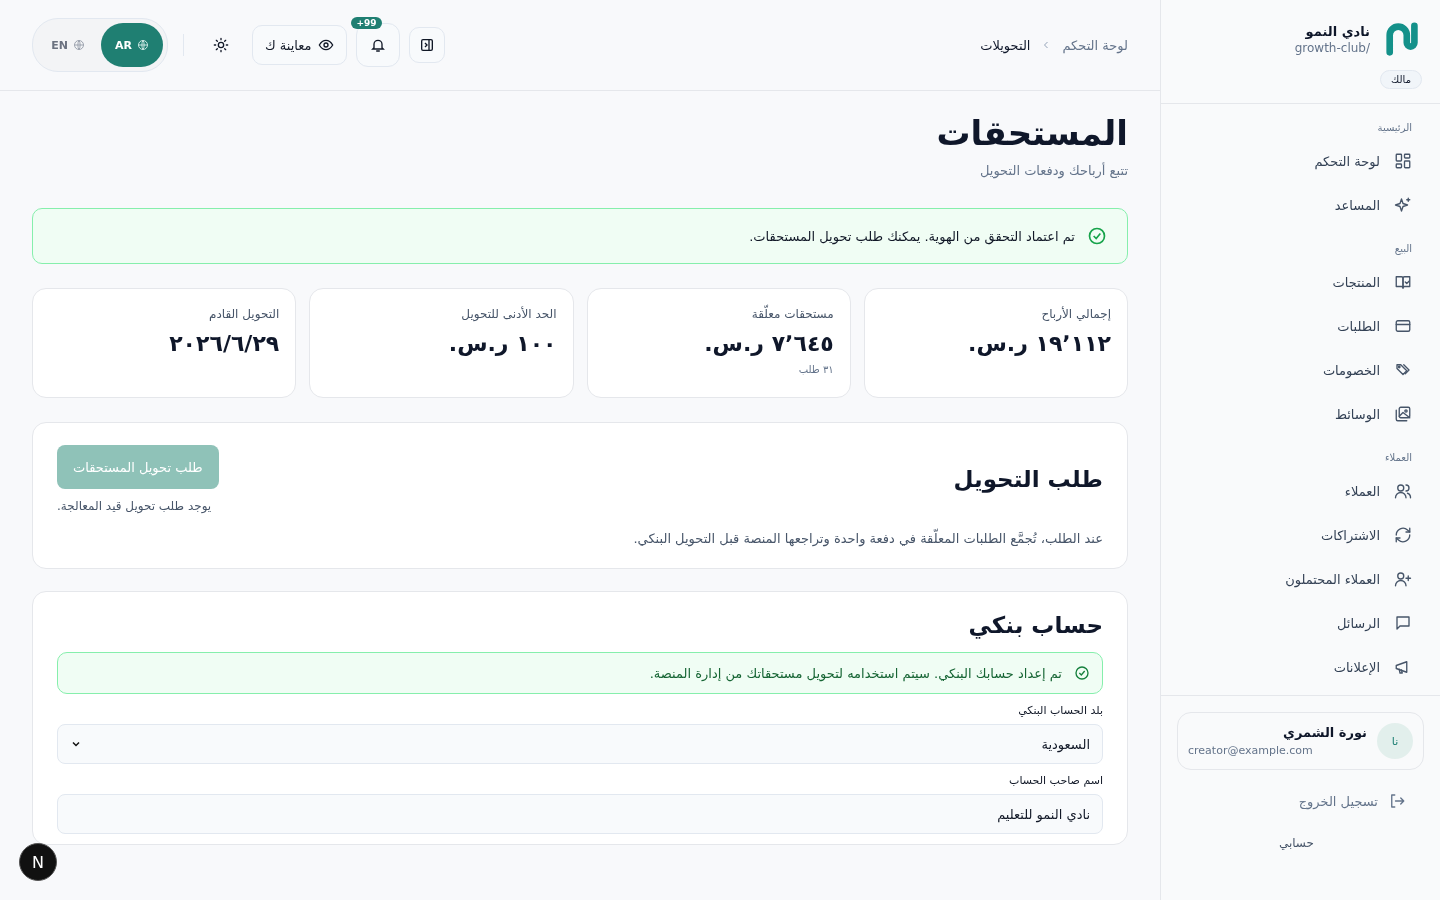  What do you see at coordinates (1403, 623) in the screenshot?
I see `message-icon` at bounding box center [1403, 623].